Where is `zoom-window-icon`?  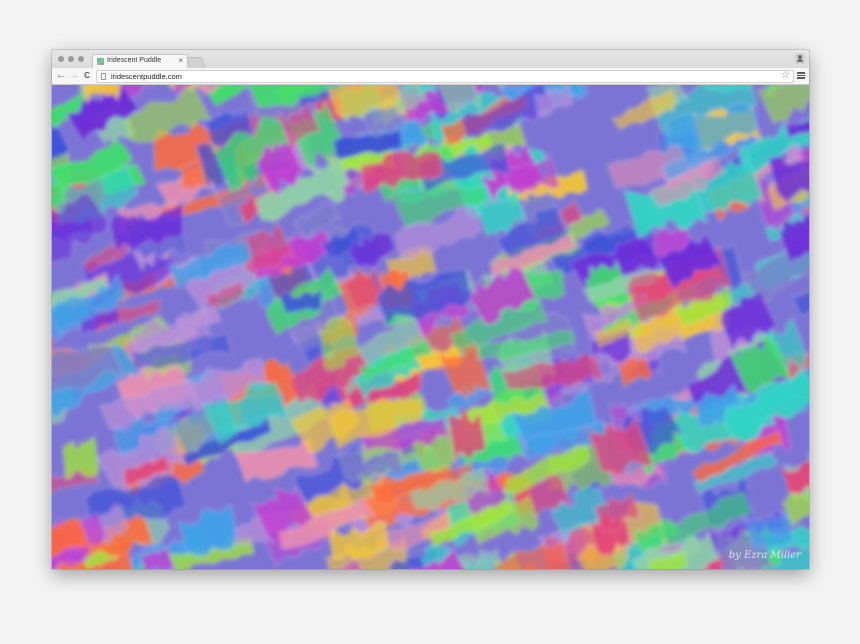 zoom-window-icon is located at coordinates (81, 59).